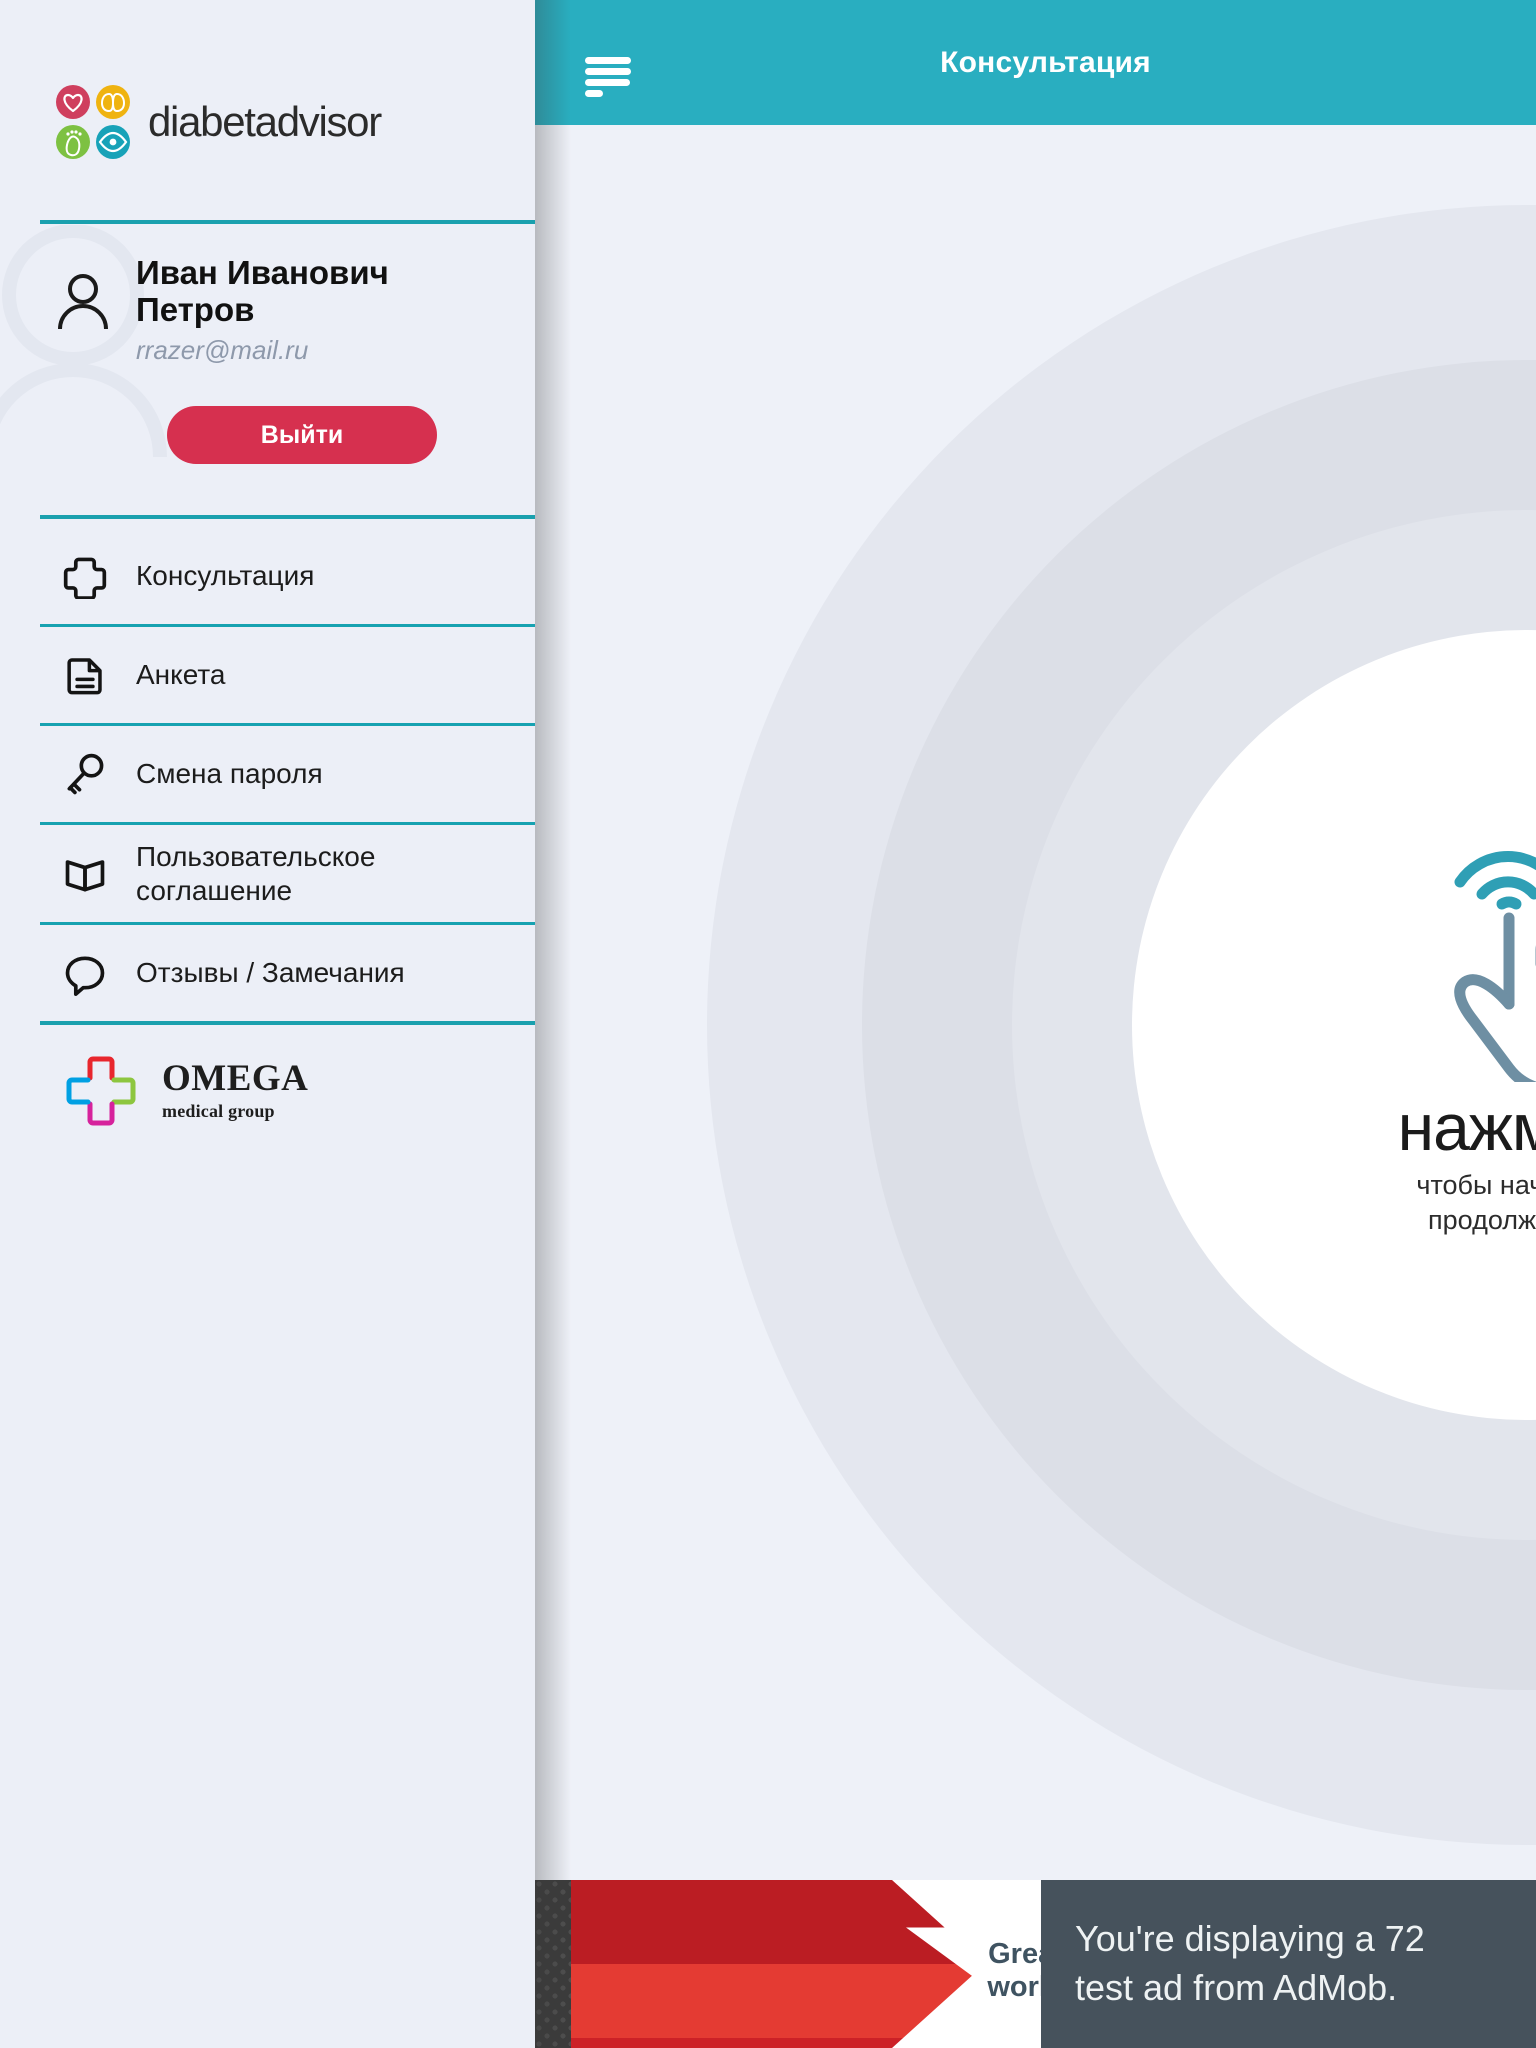 This screenshot has height=2048, width=1536. What do you see at coordinates (267, 675) in the screenshot?
I see `sidebar-item-questionnaire: Анкета` at bounding box center [267, 675].